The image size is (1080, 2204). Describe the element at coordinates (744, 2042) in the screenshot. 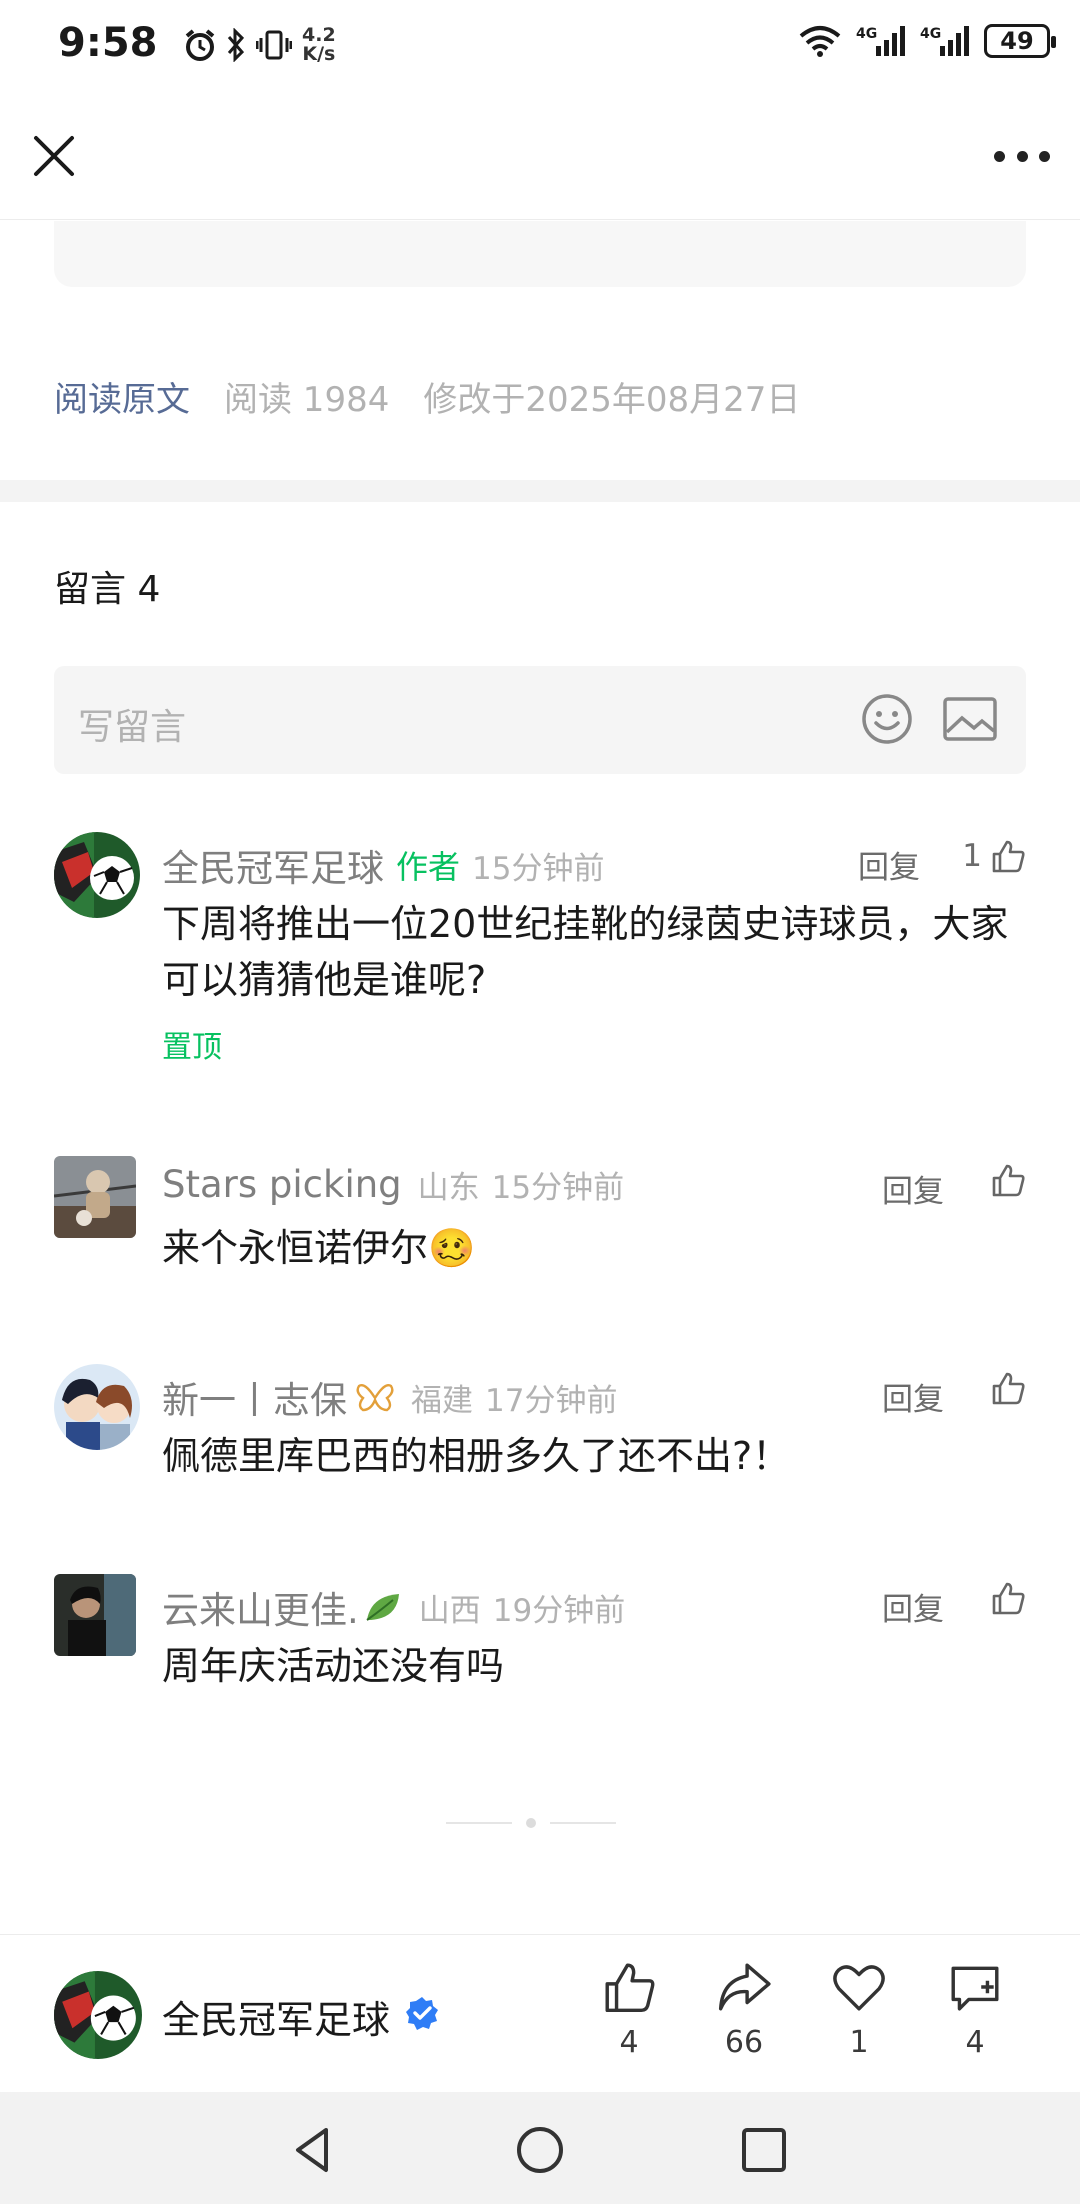

I see `share-count: 66` at that location.